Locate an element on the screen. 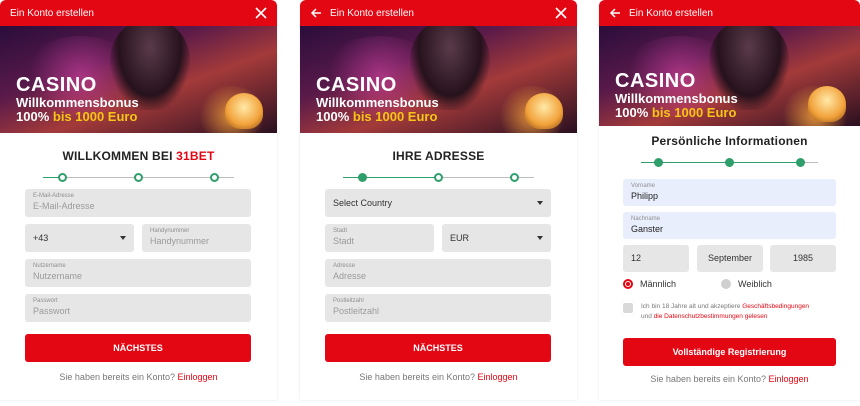 Image resolution: width=860 pixels, height=406 pixels. zip-placeholder: Postleitzahl is located at coordinates (356, 311).